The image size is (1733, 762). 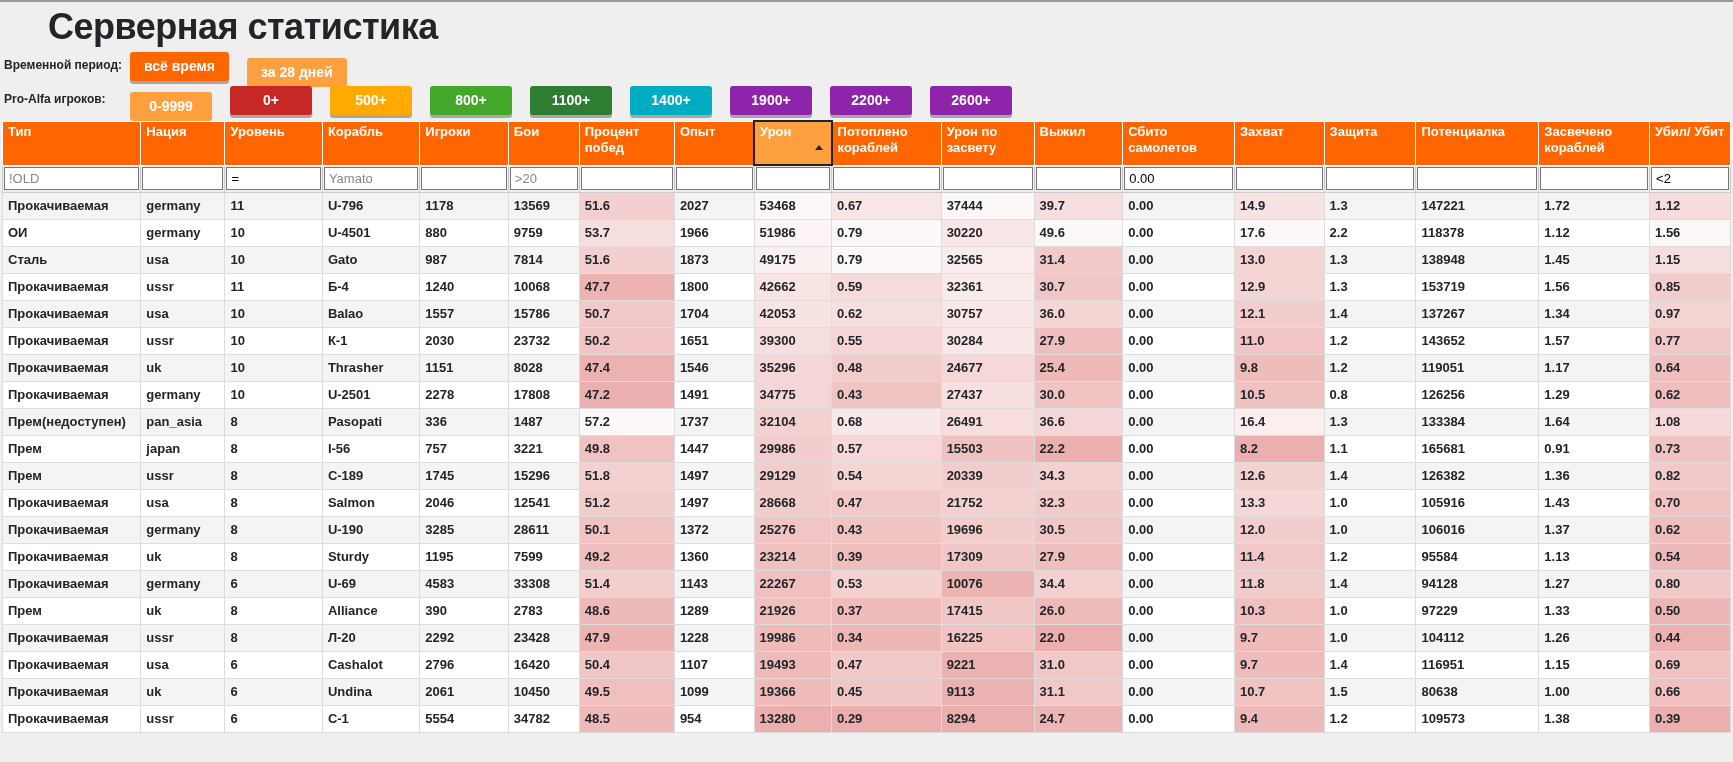 I want to click on table-cell: 53.7, so click(x=627, y=232).